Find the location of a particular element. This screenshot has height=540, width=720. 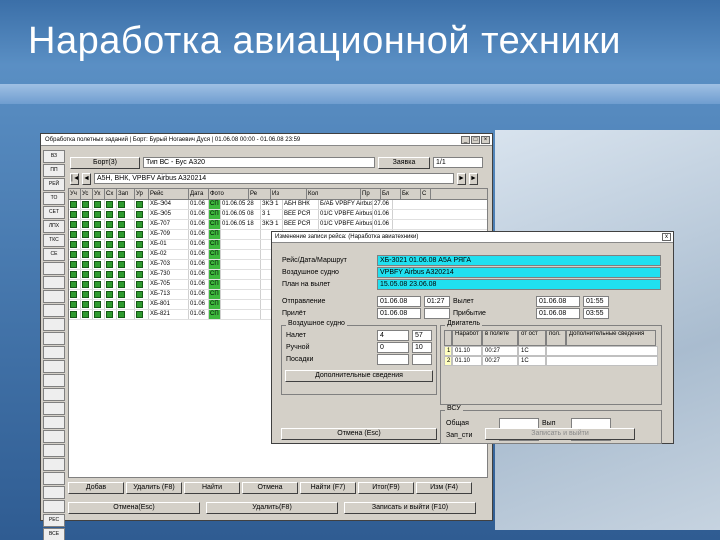

engine-row: 1 01.10 00:27 1С is located at coordinates (551, 351).